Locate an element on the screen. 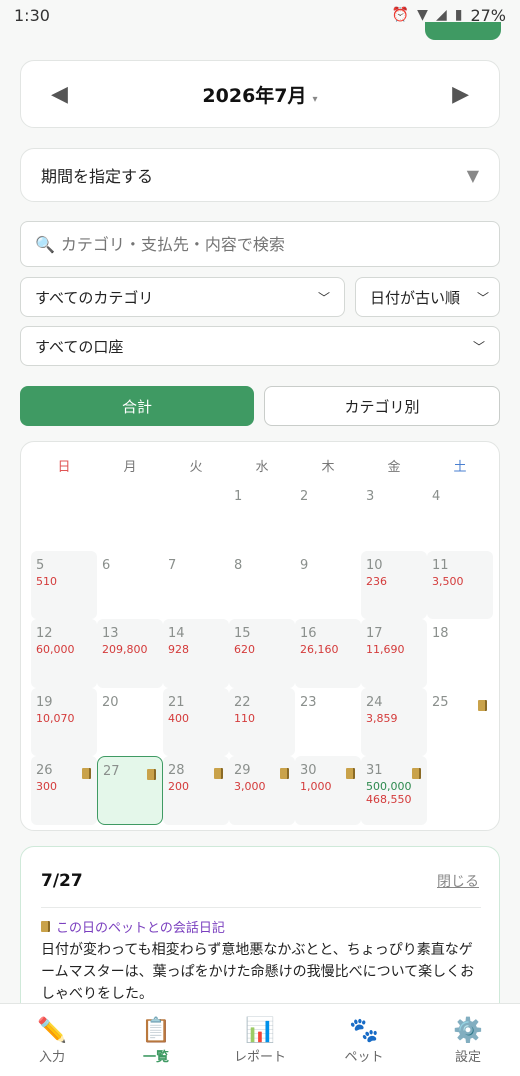  battery-icon: ▮ is located at coordinates (458, 15).